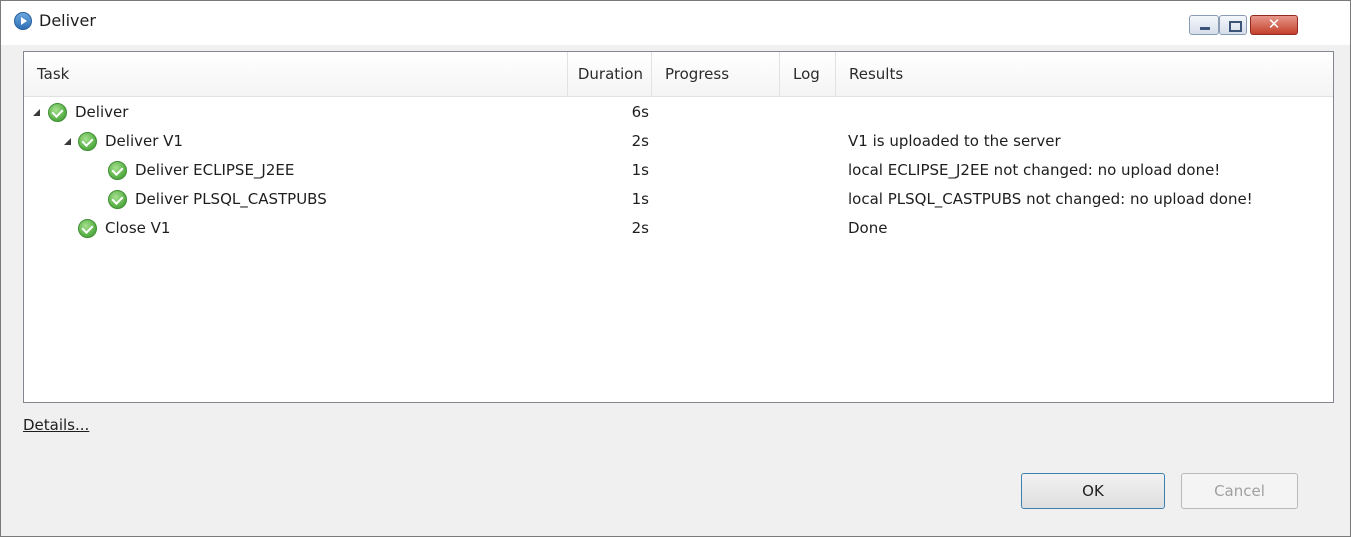 Image resolution: width=1351 pixels, height=537 pixels. Describe the element at coordinates (138, 228) in the screenshot. I see `task-name: Close V1` at that location.